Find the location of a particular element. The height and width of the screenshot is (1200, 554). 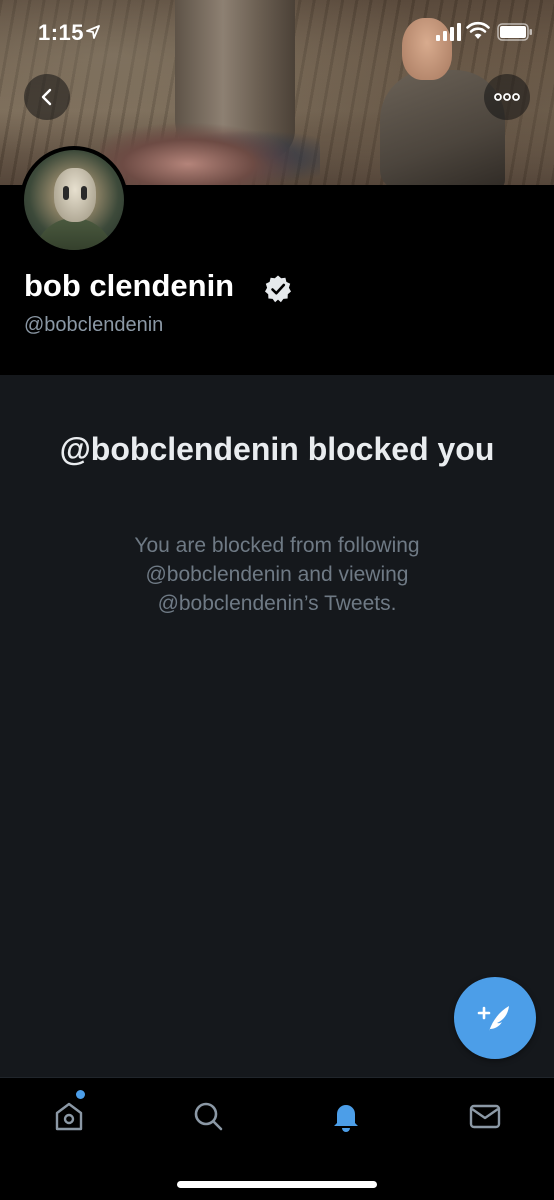

verified-badge-icon is located at coordinates (278, 289).